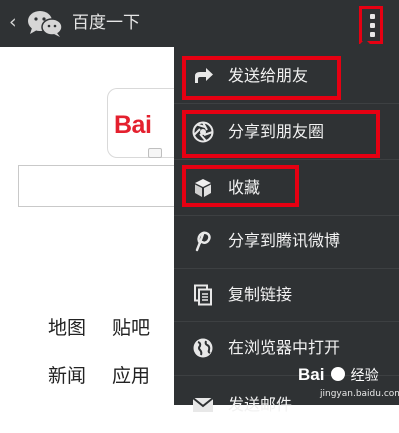 The width and height of the screenshot is (399, 433). I want to click on watermark-url: jingyan.baidu.com, so click(359, 394).